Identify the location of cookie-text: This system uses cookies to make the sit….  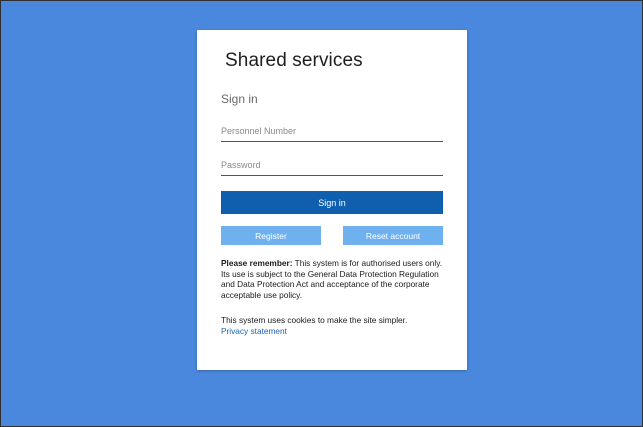
(314, 320).